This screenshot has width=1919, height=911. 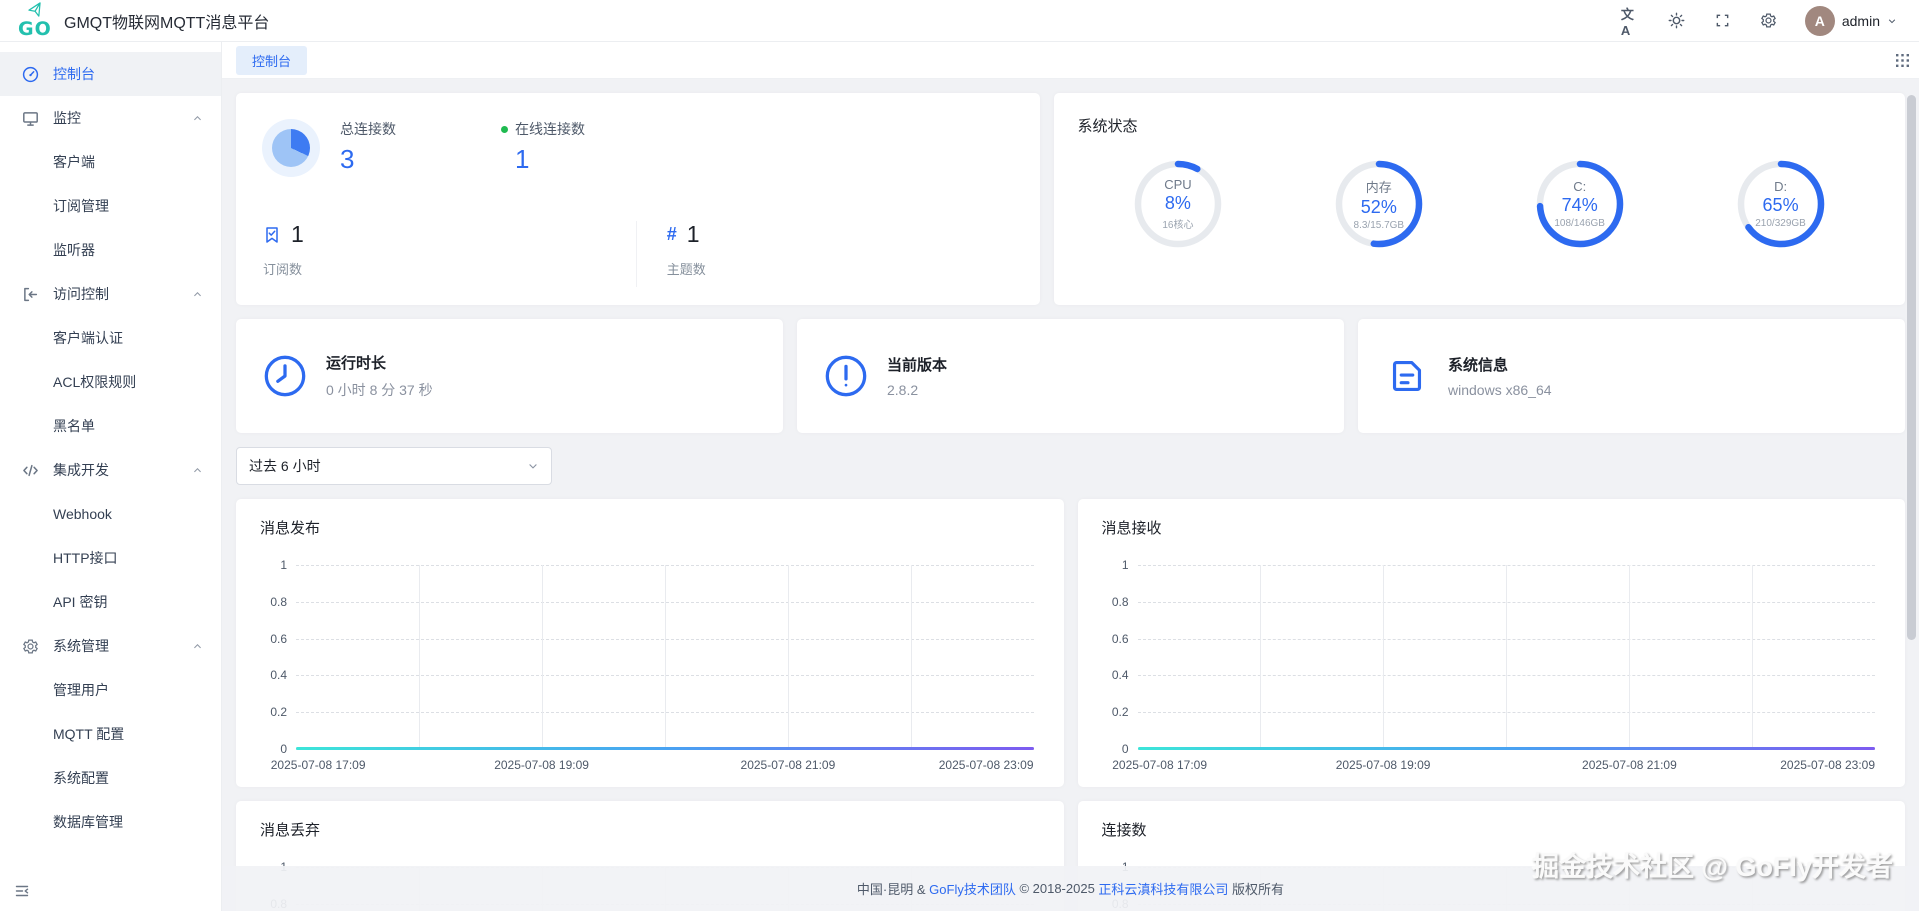 I want to click on sidebar-subitem-http-api: HTTP接口, so click(x=110, y=558).